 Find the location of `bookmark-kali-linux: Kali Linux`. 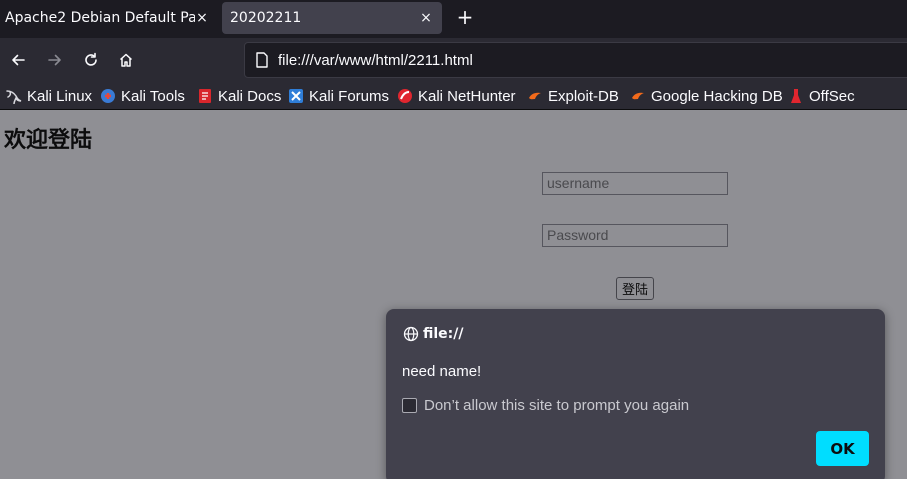

bookmark-kali-linux: Kali Linux is located at coordinates (49, 96).